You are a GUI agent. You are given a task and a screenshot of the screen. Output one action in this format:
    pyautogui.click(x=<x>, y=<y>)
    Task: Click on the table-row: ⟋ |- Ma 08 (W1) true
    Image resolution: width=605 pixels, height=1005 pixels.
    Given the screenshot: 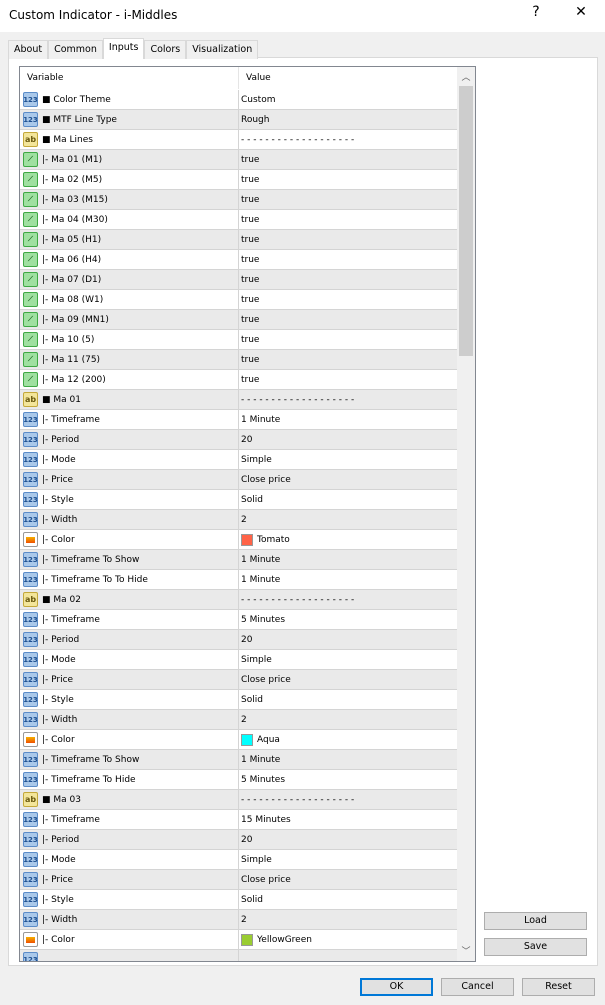 What is the action you would take?
    pyautogui.click(x=238, y=300)
    